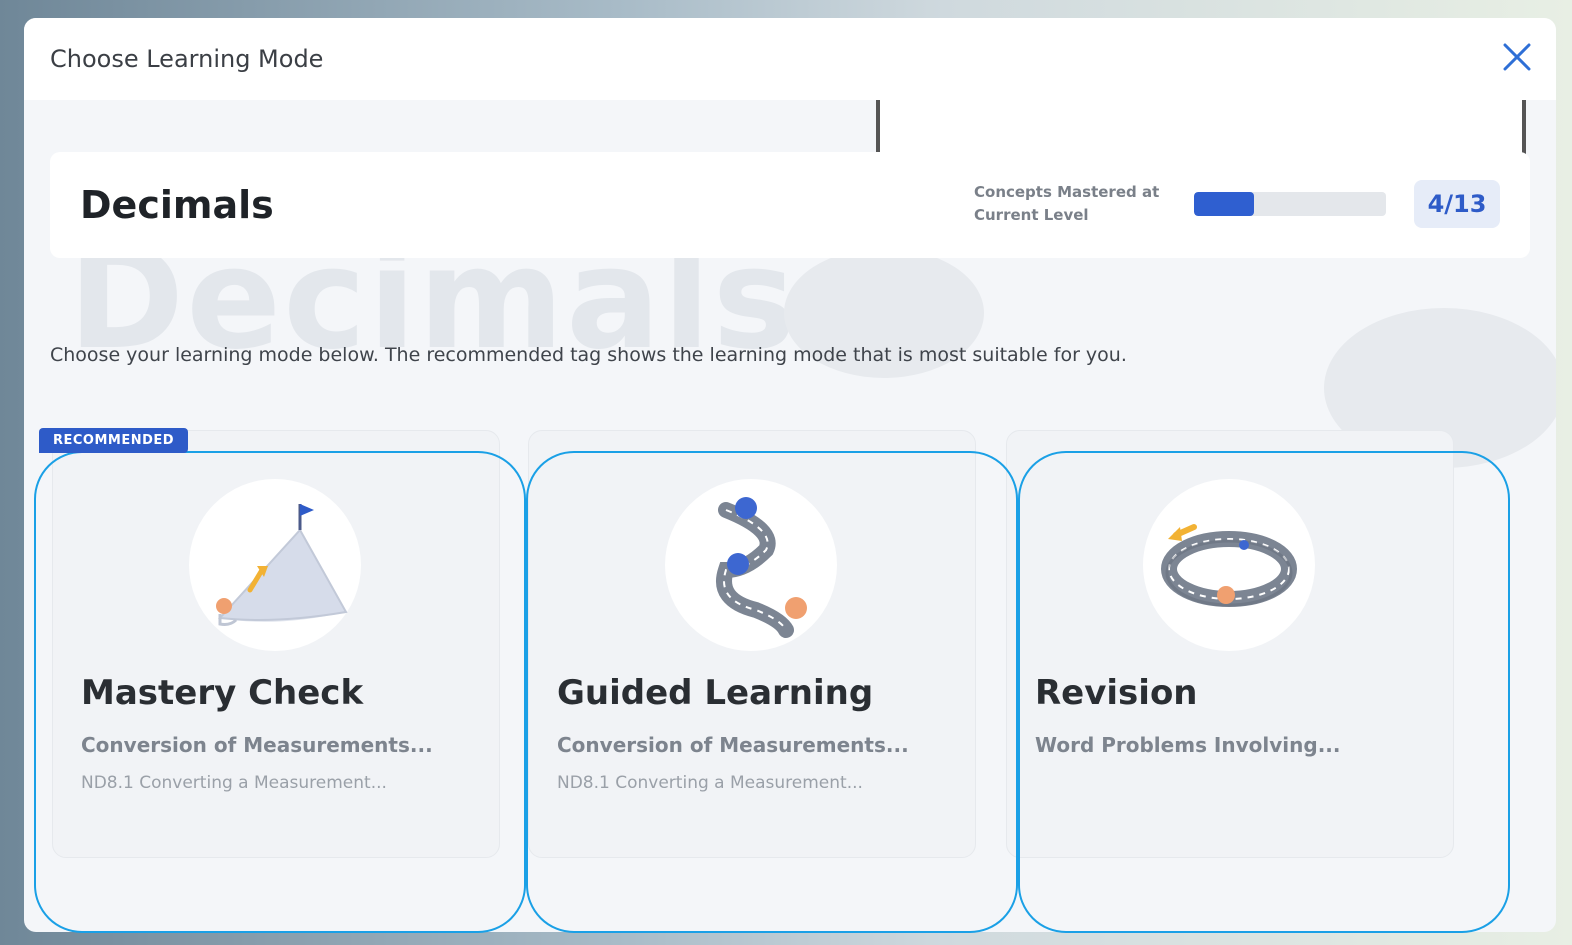 The height and width of the screenshot is (945, 1572). What do you see at coordinates (1224, 204) in the screenshot?
I see `progress-bar-fill` at bounding box center [1224, 204].